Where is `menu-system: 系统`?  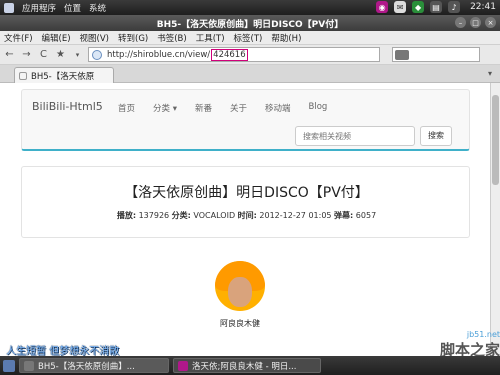
menu-system: 系统 is located at coordinates (97, 8).